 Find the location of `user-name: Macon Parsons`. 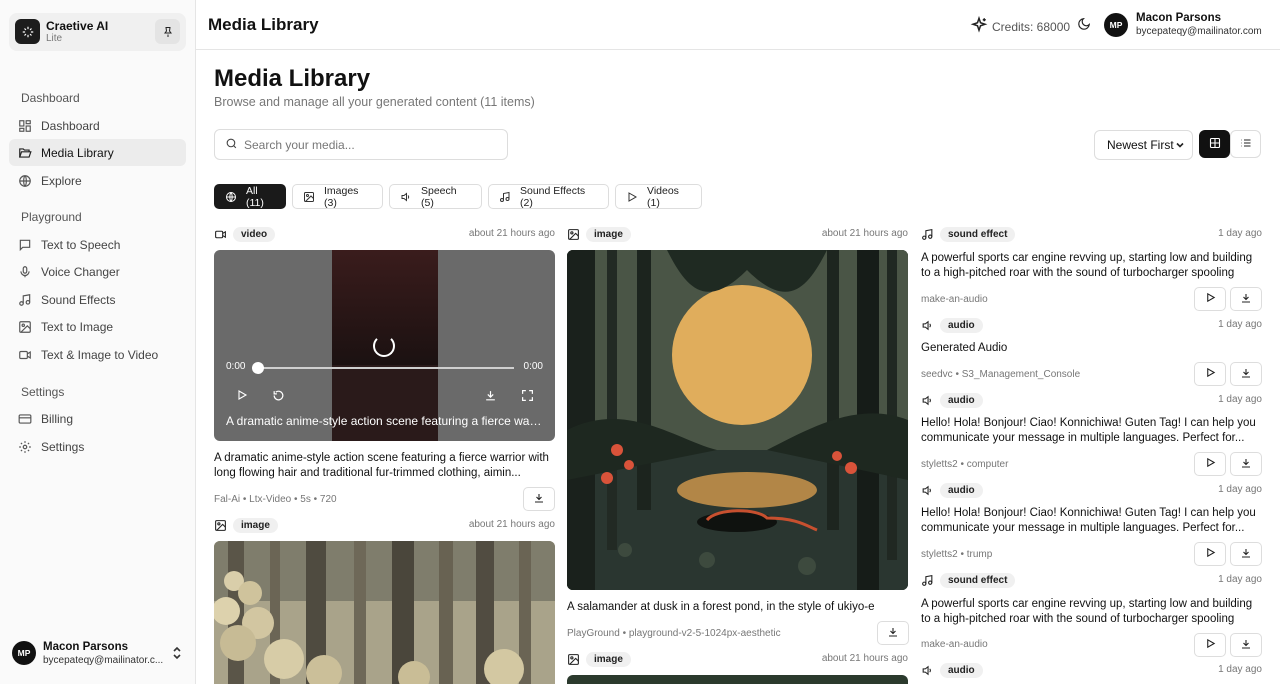

user-name: Macon Parsons is located at coordinates (85, 647).